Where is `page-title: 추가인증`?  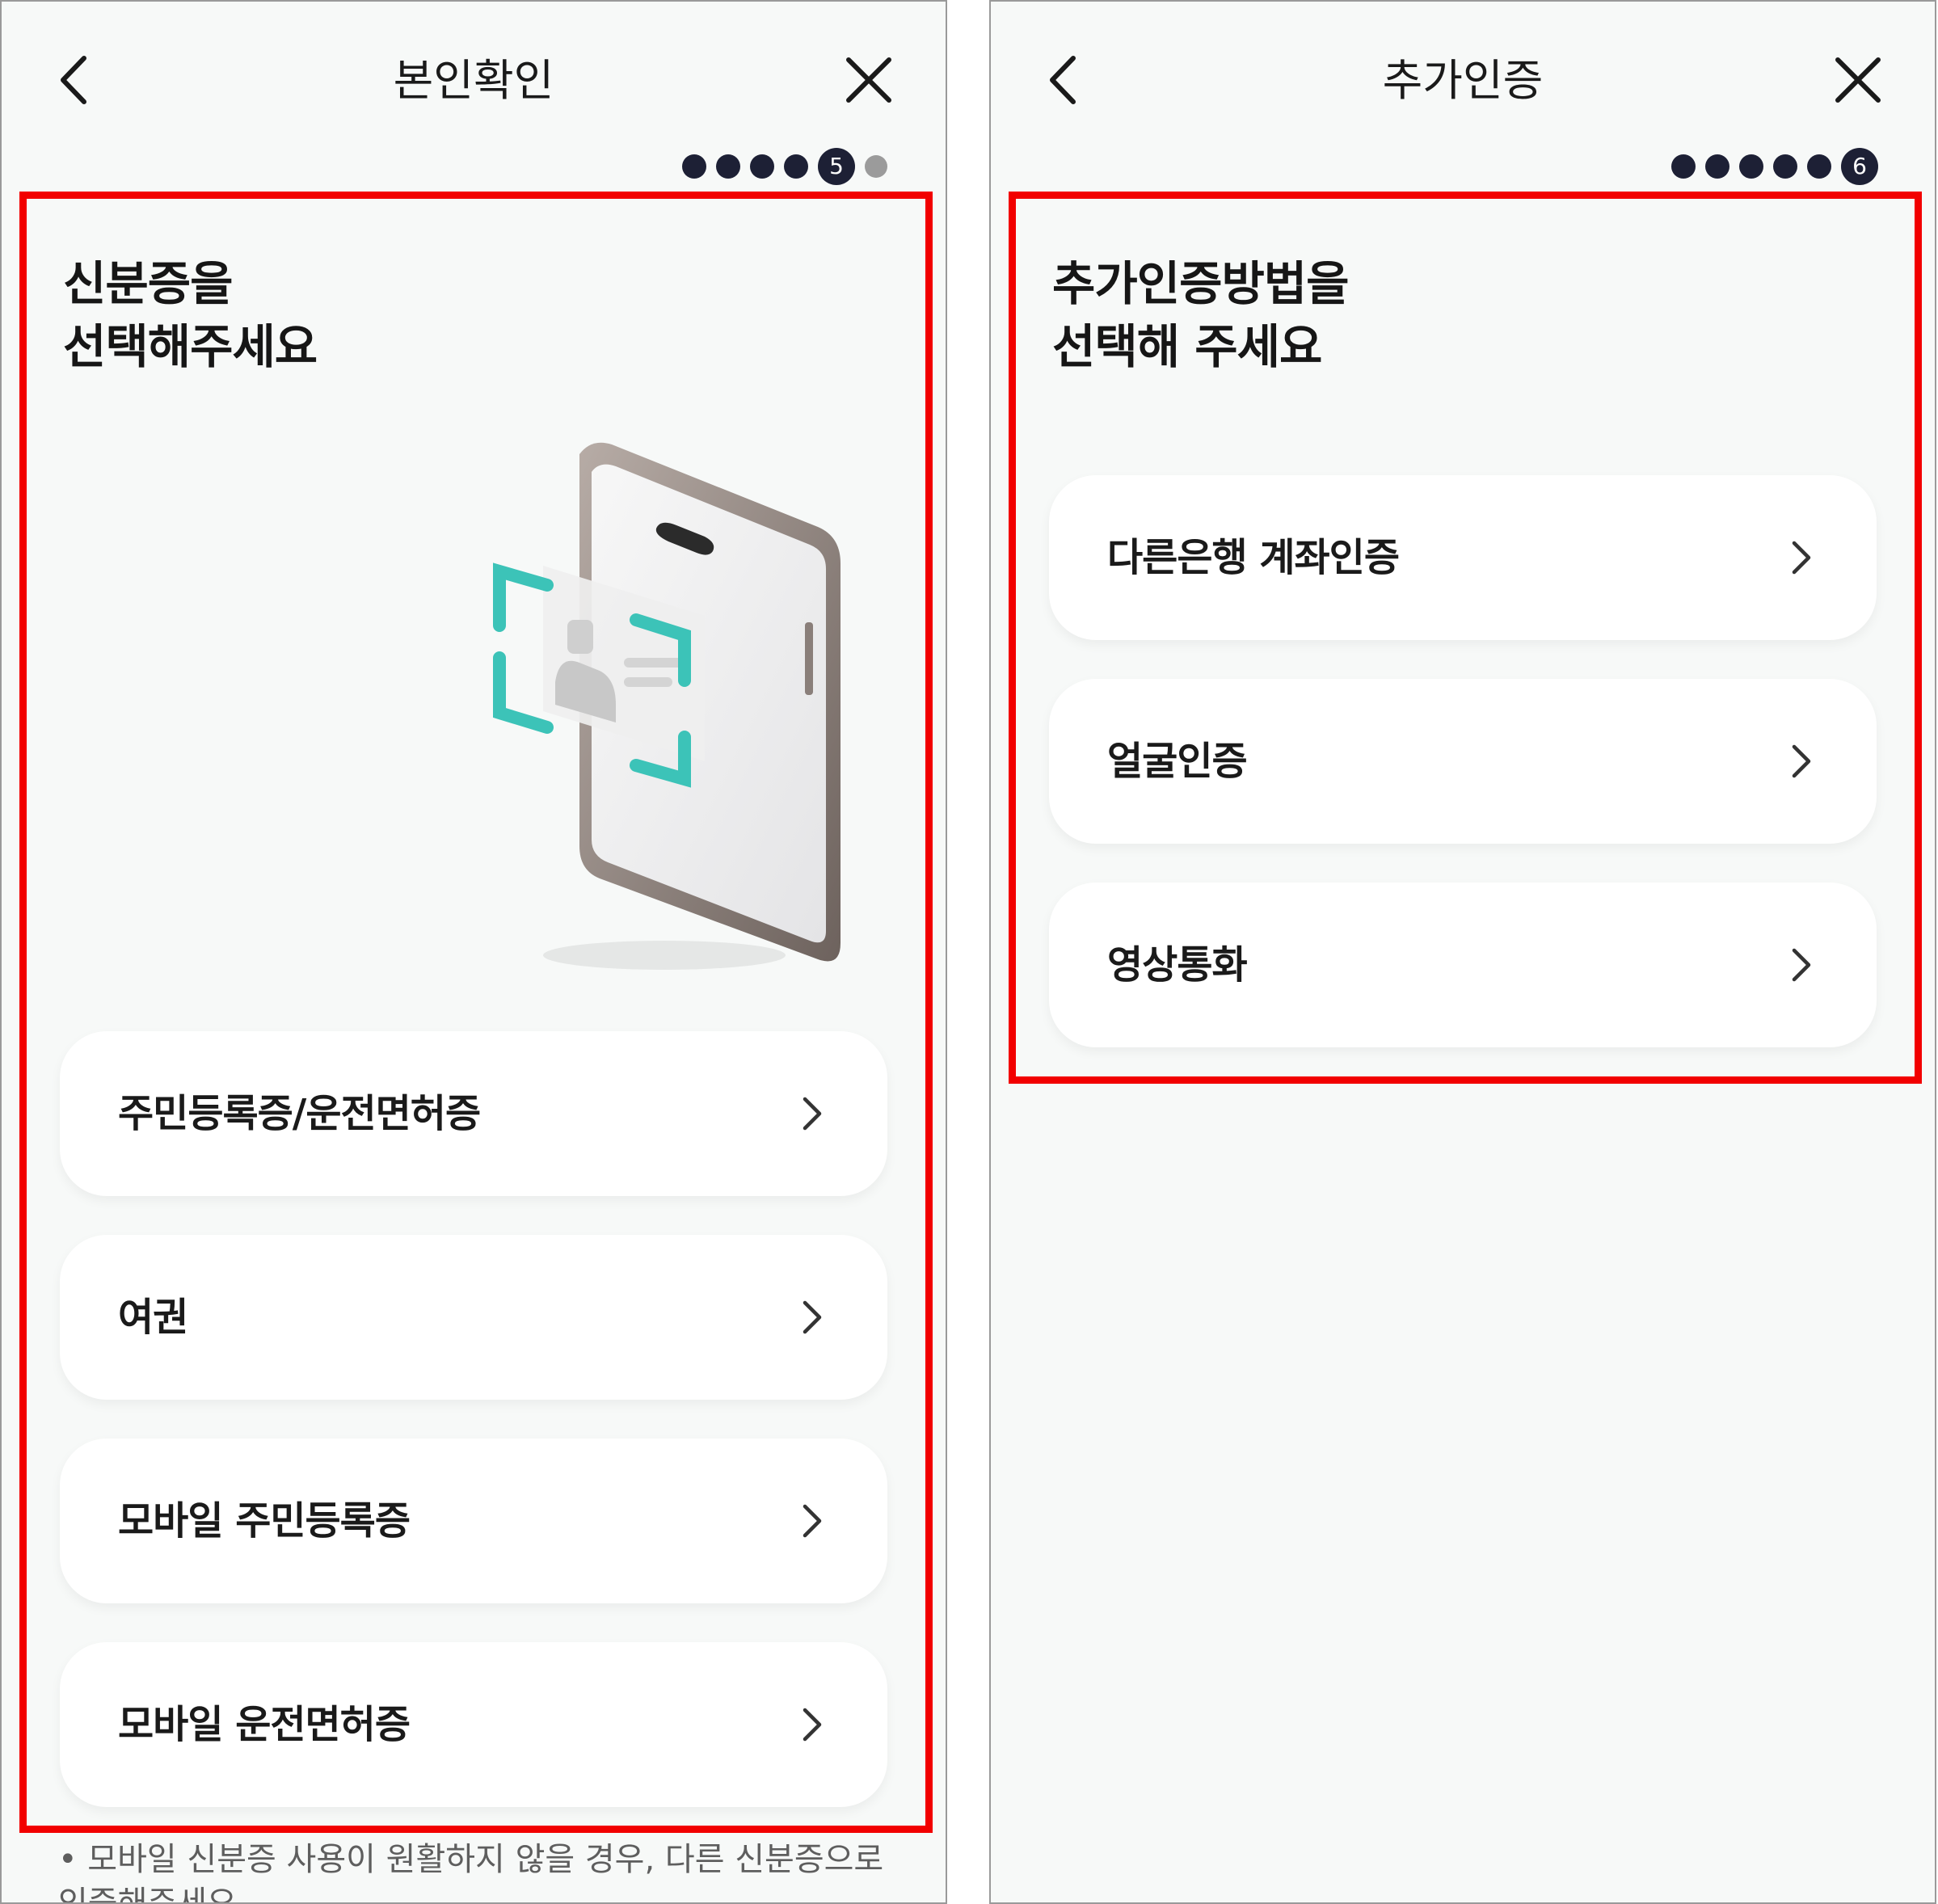
page-title: 추가인증 is located at coordinates (1463, 80).